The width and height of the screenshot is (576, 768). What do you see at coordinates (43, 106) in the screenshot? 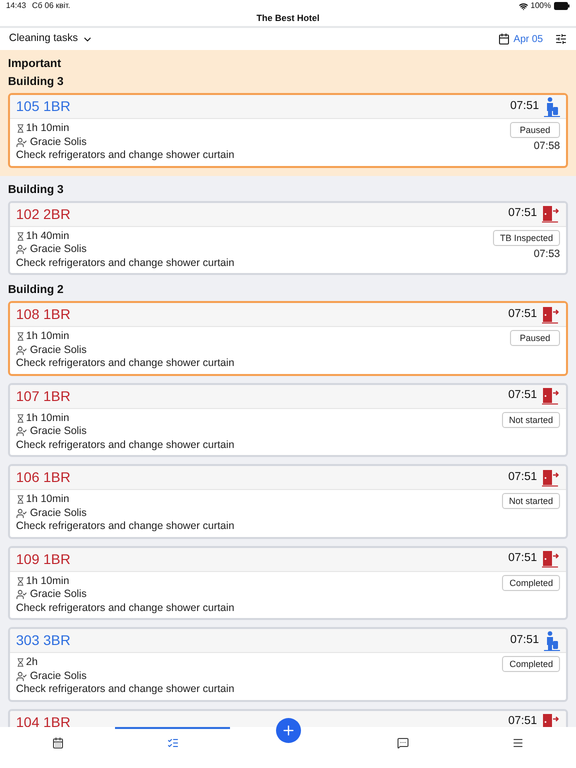
I see `room-name: 105 1BR` at bounding box center [43, 106].